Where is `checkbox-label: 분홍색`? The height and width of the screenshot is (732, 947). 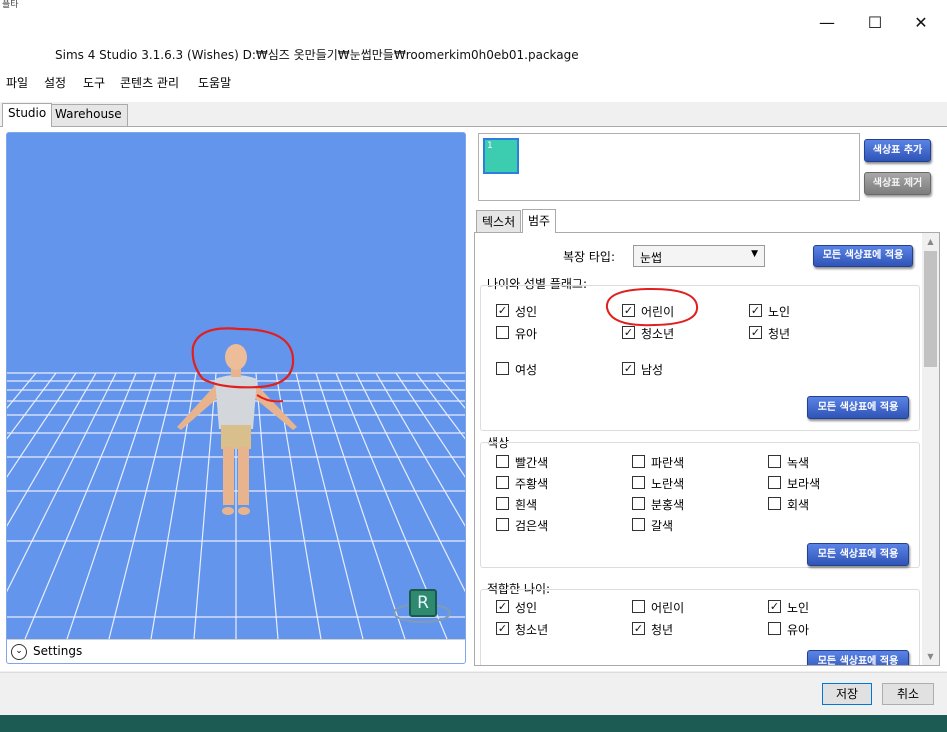
checkbox-label: 분홍색 is located at coordinates (668, 505).